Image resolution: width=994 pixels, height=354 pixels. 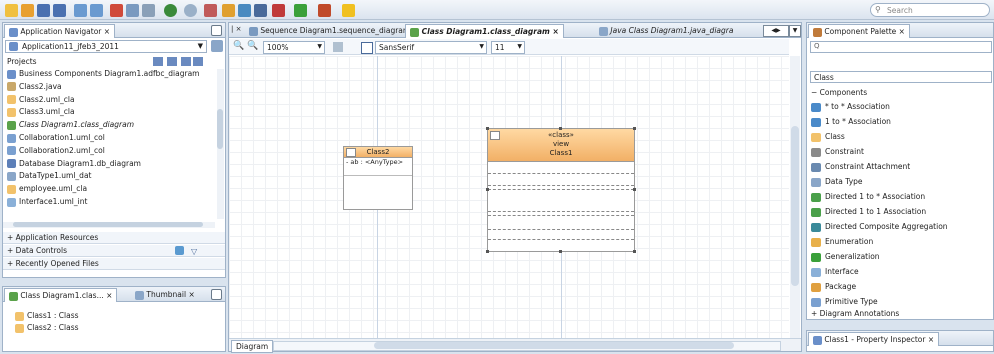 I want to click on project-tree-item: Class Diagram1.class_diagram, so click(x=70, y=125).